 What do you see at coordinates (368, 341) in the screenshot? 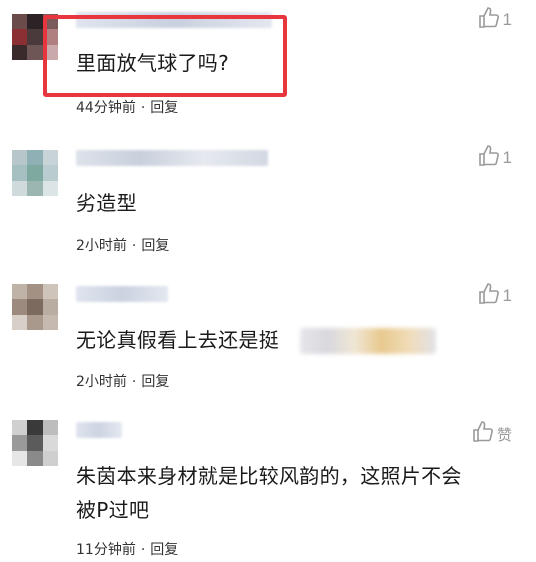
I see `redacted-text-blur` at bounding box center [368, 341].